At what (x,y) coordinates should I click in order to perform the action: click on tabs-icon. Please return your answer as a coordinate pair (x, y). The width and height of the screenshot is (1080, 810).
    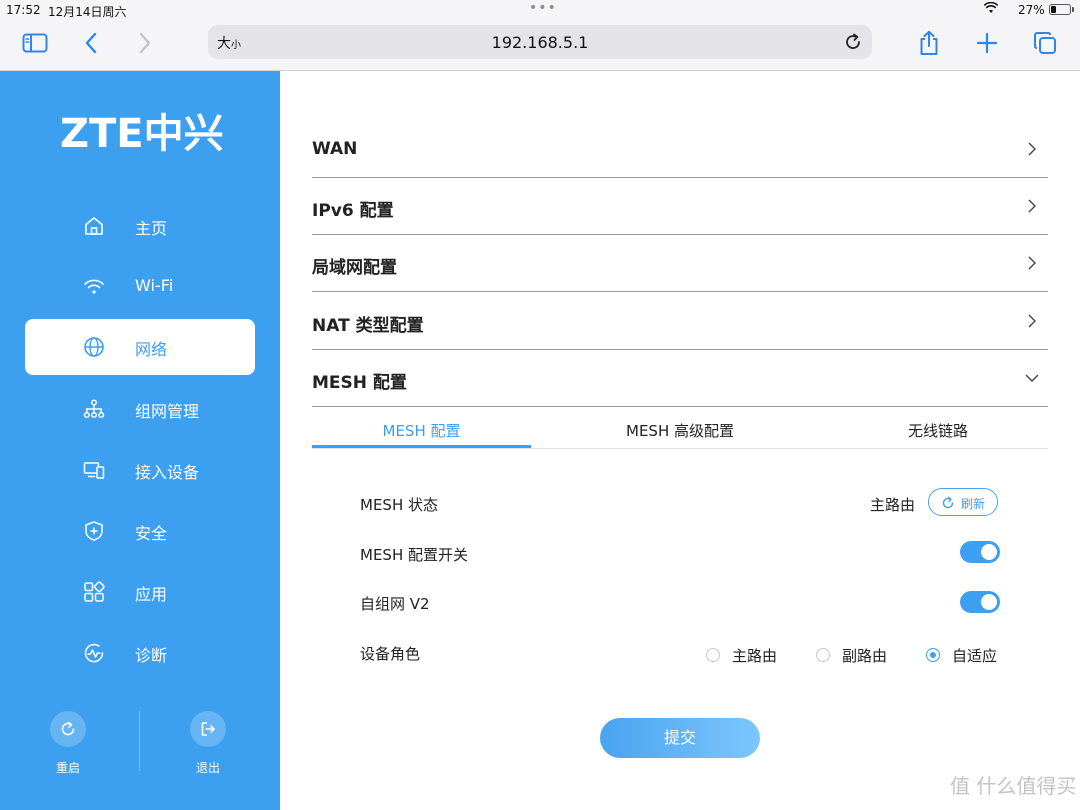
    Looking at the image, I should click on (1045, 43).